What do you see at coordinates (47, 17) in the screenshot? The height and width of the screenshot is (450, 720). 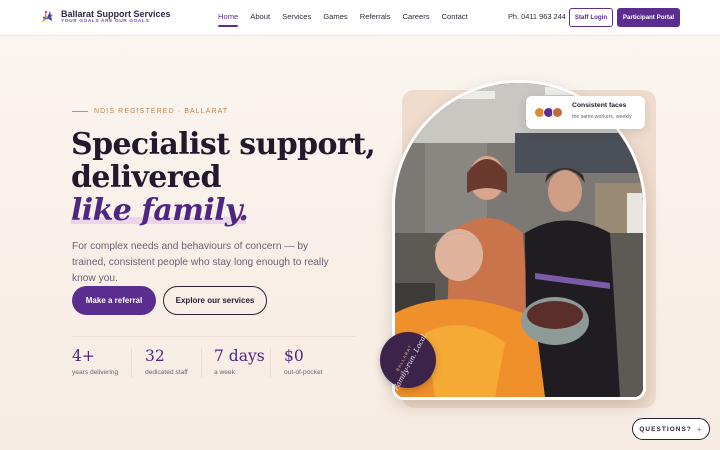 I see `logo-icon` at bounding box center [47, 17].